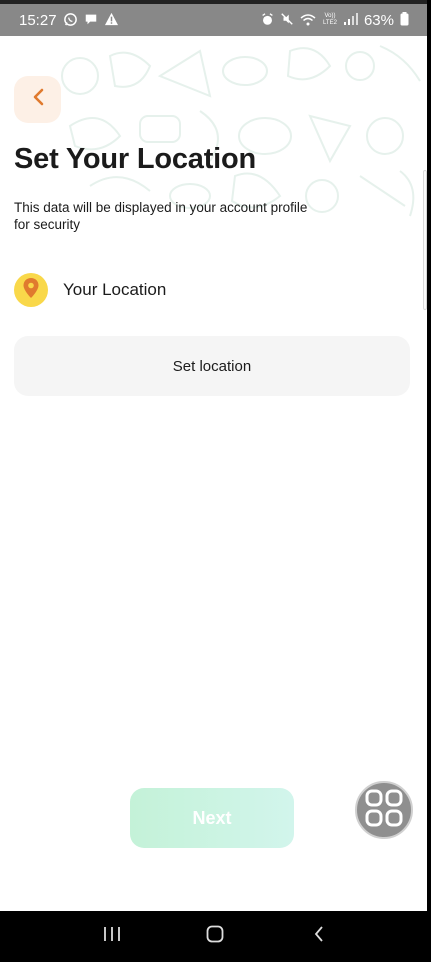 Image resolution: width=431 pixels, height=962 pixels. Describe the element at coordinates (115, 289) in the screenshot. I see `location-label: Your Location` at that location.